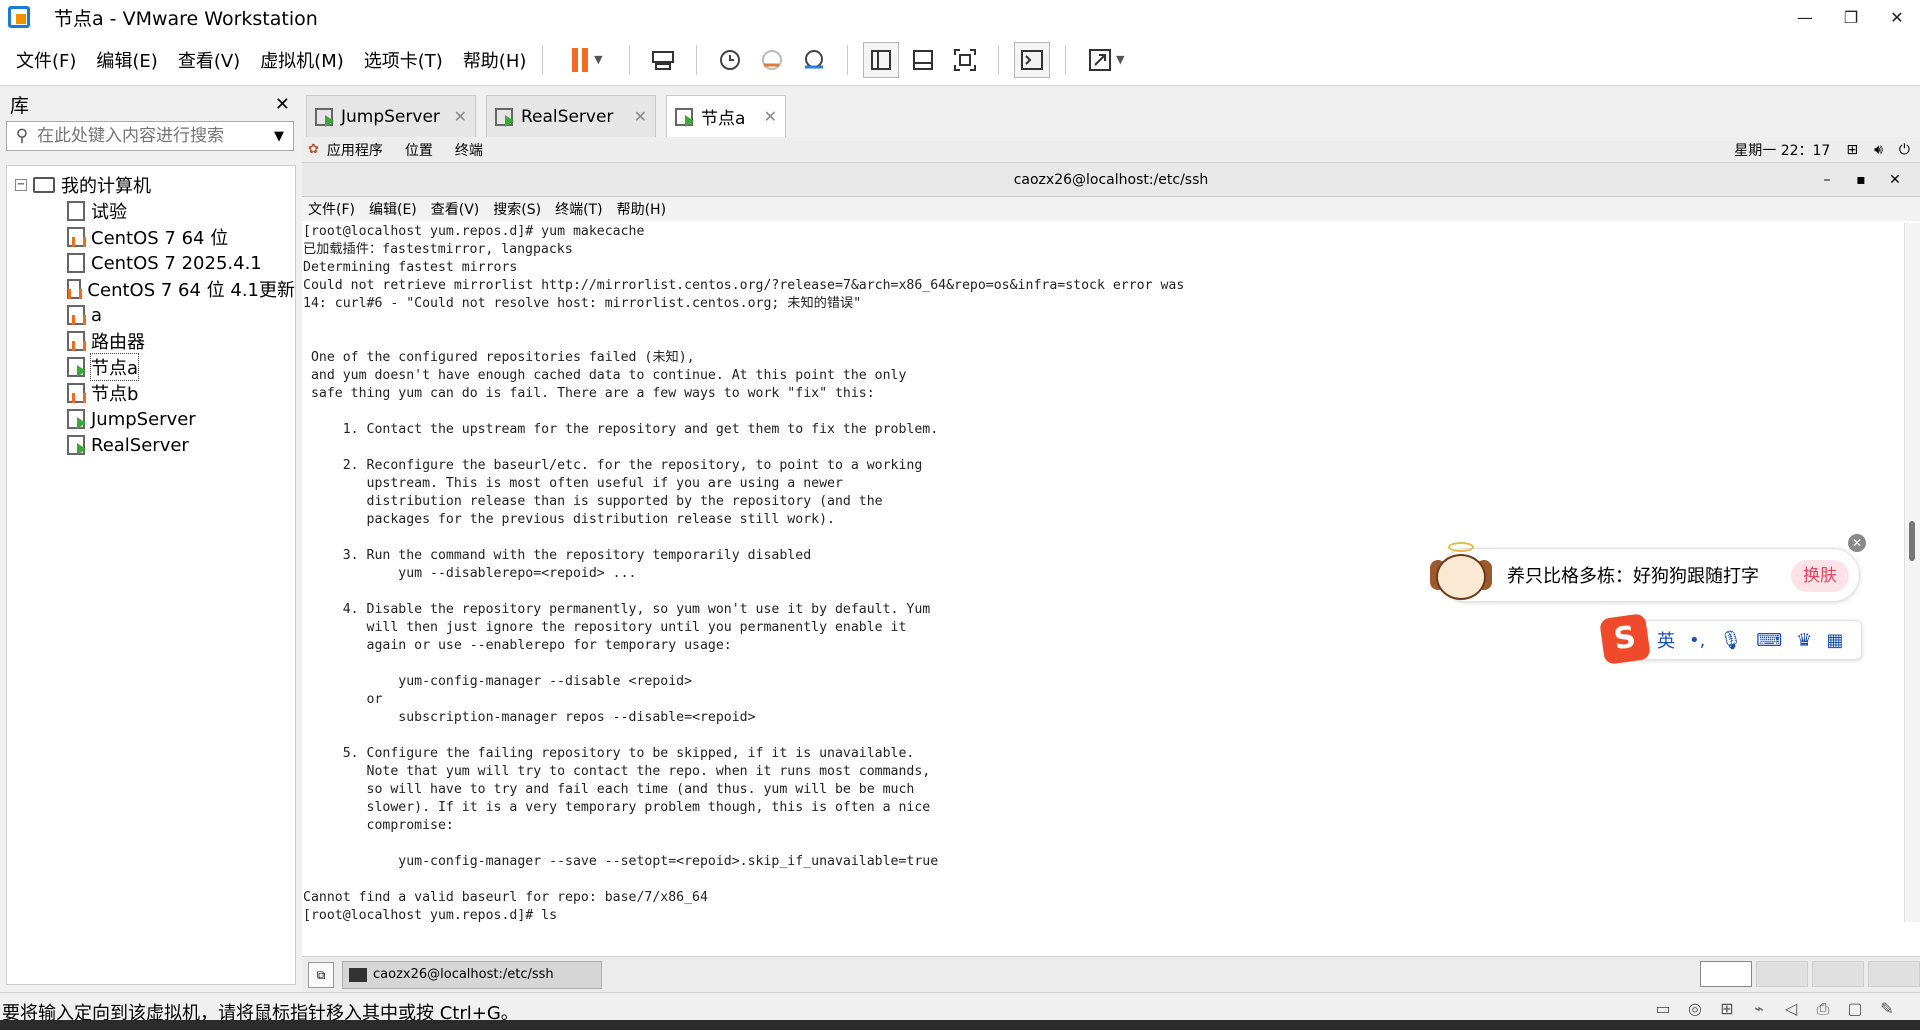  Describe the element at coordinates (151, 211) in the screenshot. I see `tree-item-vm: 试验` at that location.